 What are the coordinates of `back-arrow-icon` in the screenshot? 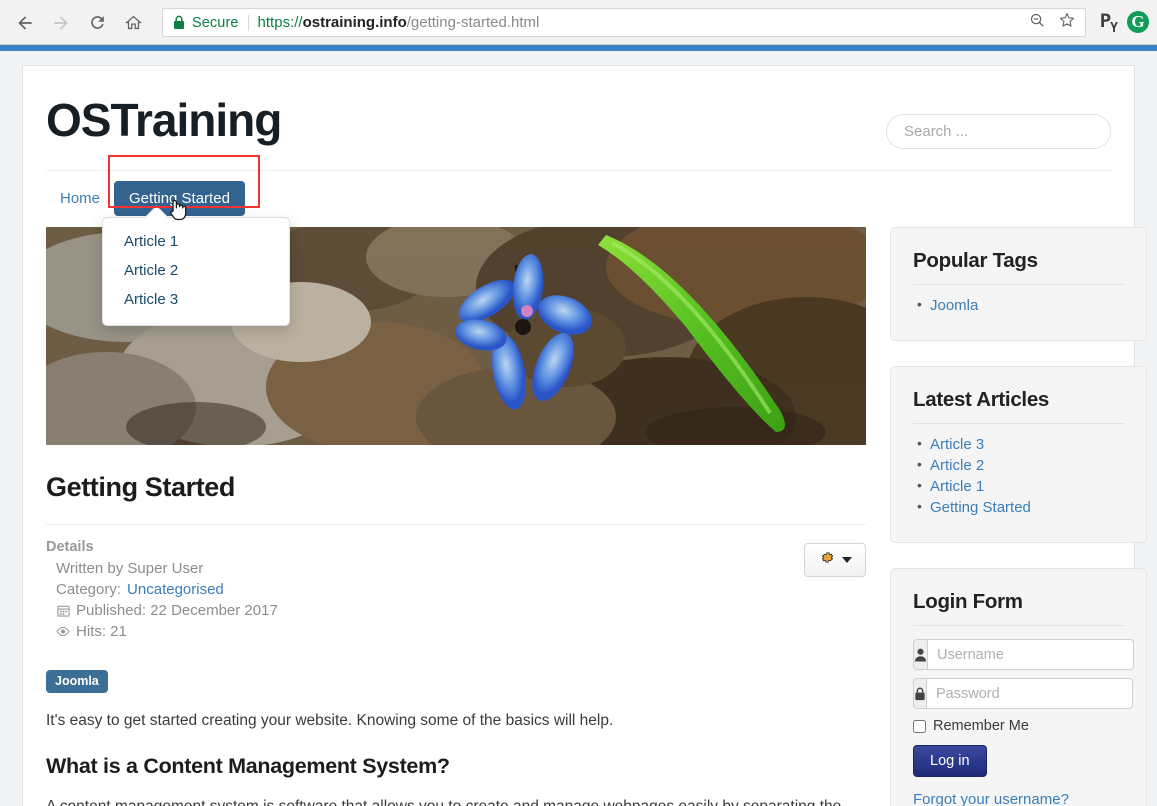 It's located at (25, 22).